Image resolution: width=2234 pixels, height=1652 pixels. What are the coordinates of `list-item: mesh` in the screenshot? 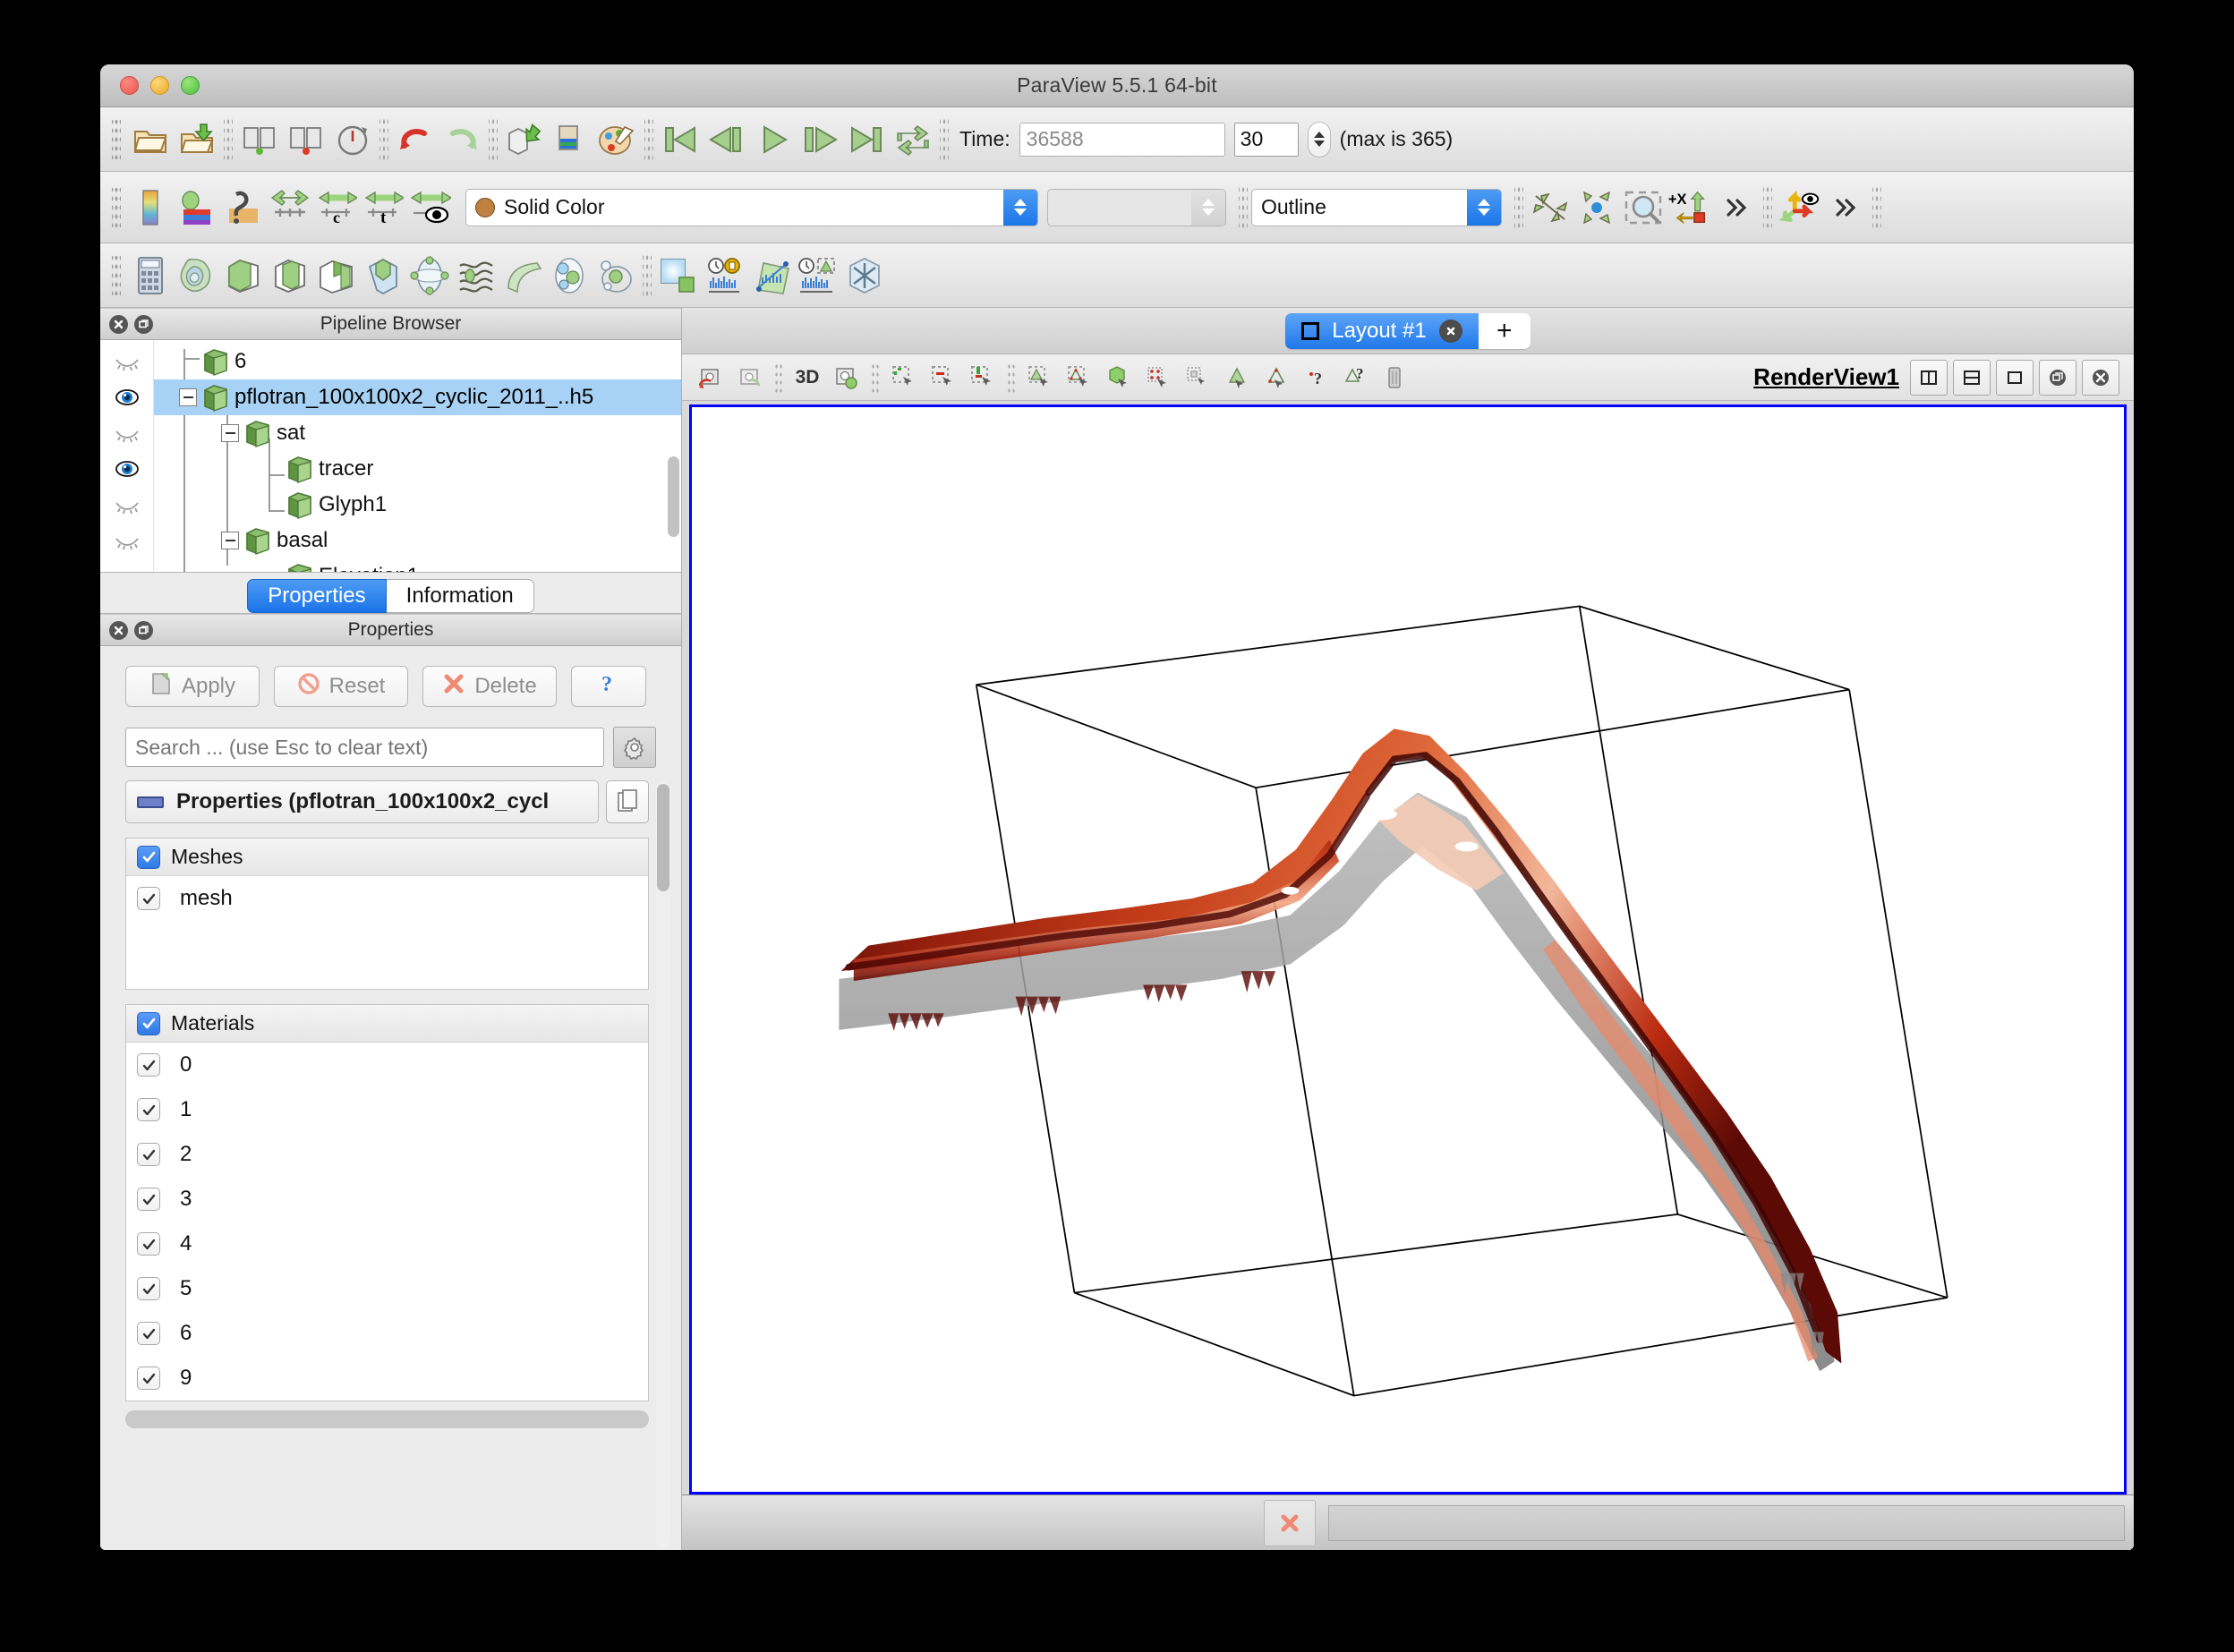 It's located at (387, 898).